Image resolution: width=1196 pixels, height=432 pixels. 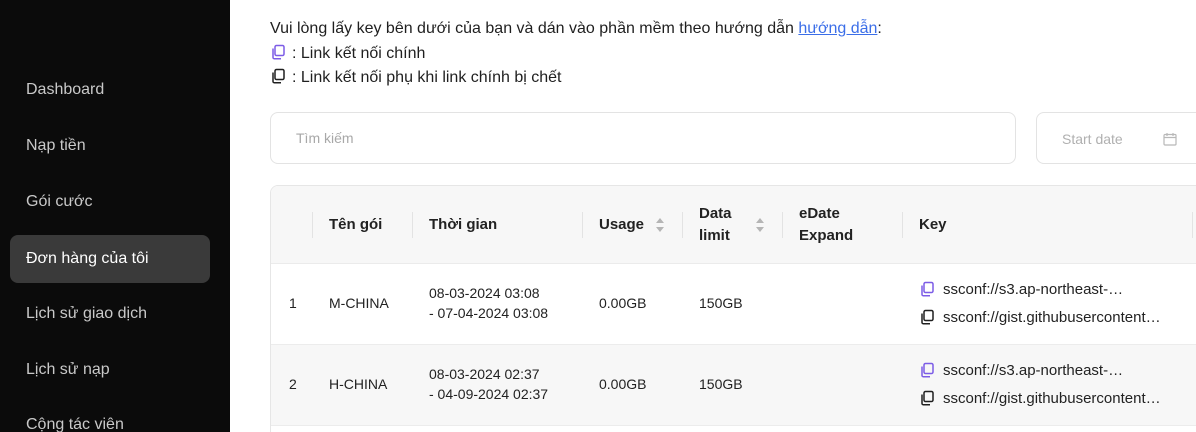 What do you see at coordinates (489, 313) in the screenshot?
I see `row-time-end: - 07-04-2024 03:08` at bounding box center [489, 313].